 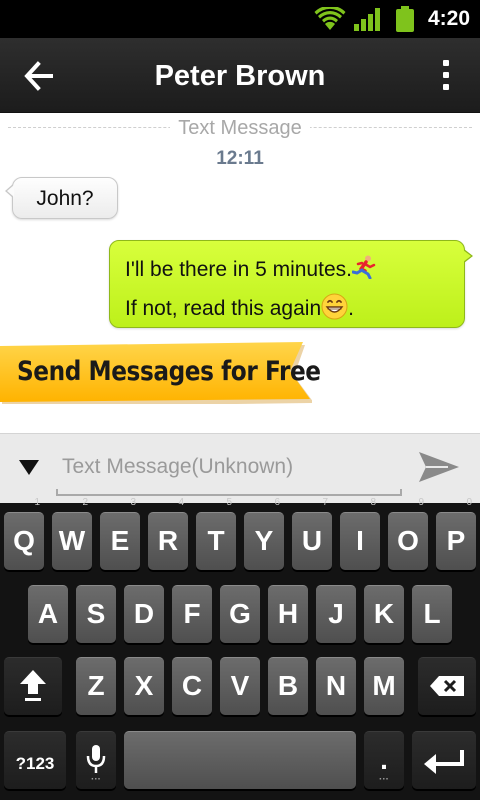 I want to click on key-a: A, so click(x=48, y=614).